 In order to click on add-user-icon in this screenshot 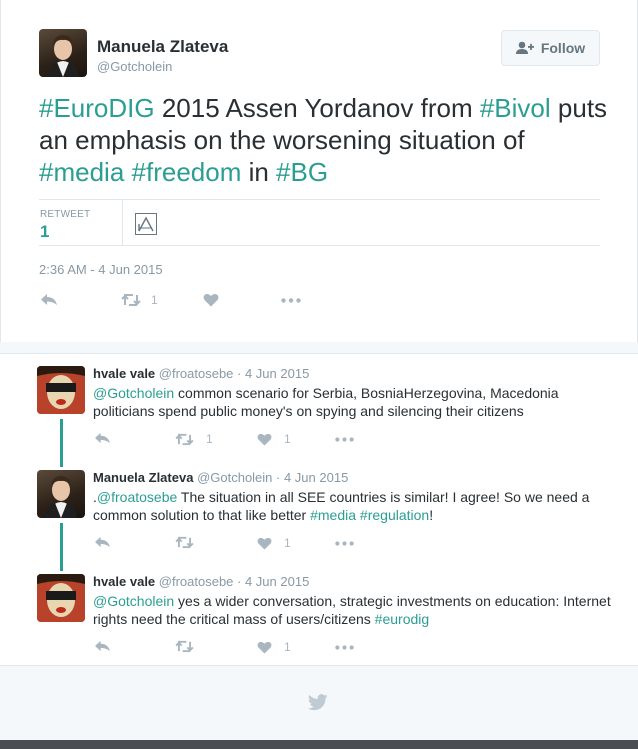, I will do `click(524, 47)`.